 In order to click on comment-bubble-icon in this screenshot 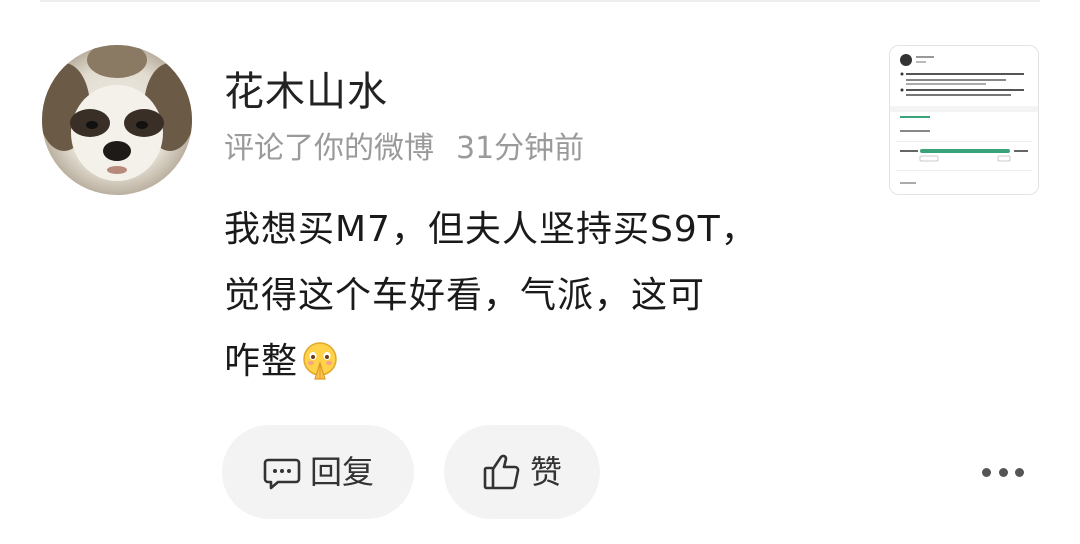, I will do `click(282, 472)`.